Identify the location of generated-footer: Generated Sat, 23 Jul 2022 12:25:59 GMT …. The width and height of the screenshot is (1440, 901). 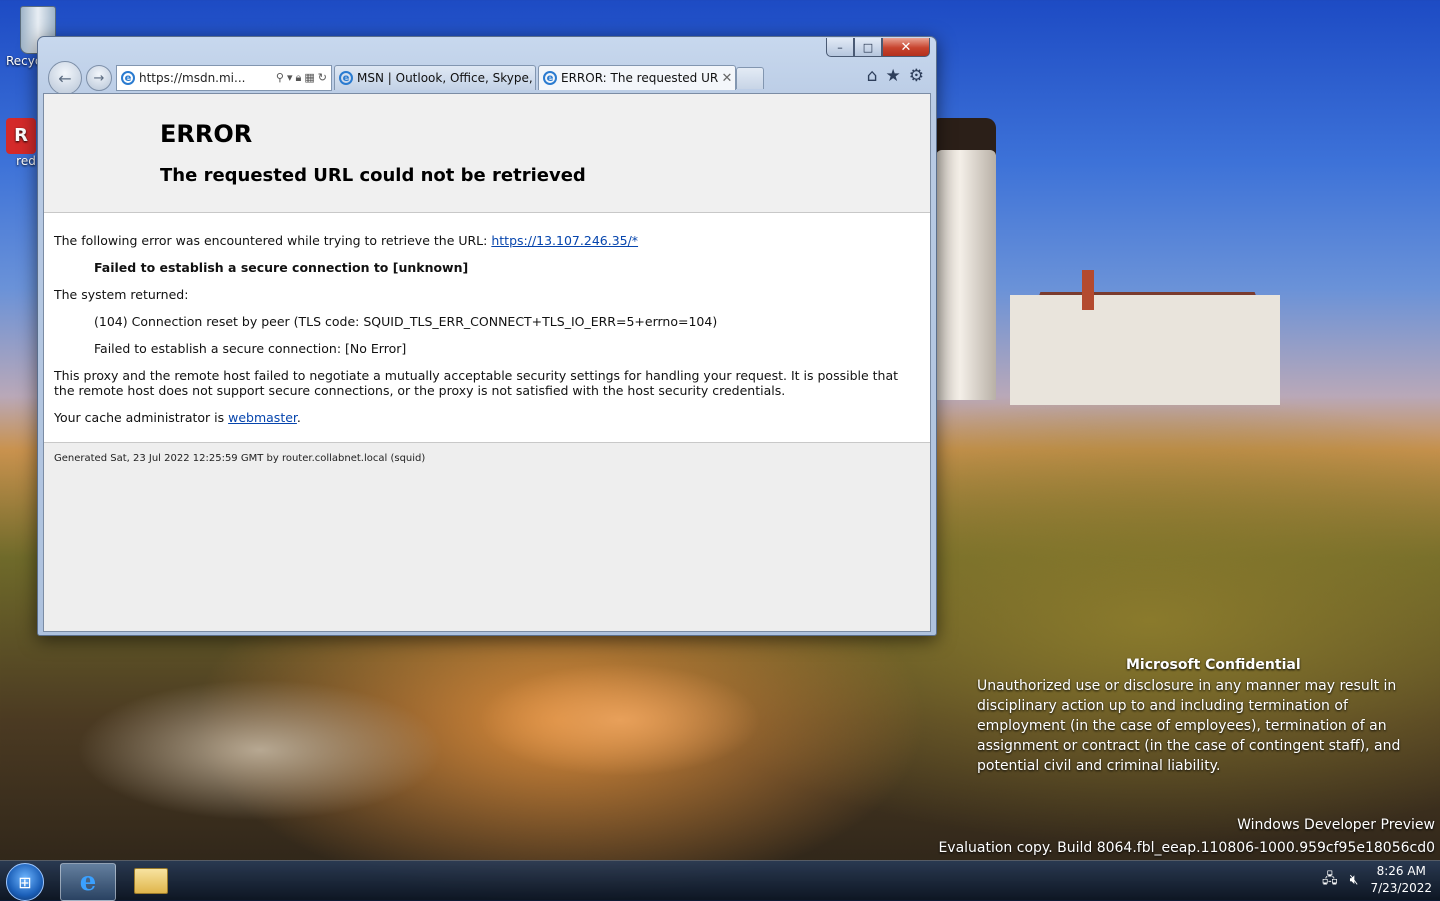
(240, 458).